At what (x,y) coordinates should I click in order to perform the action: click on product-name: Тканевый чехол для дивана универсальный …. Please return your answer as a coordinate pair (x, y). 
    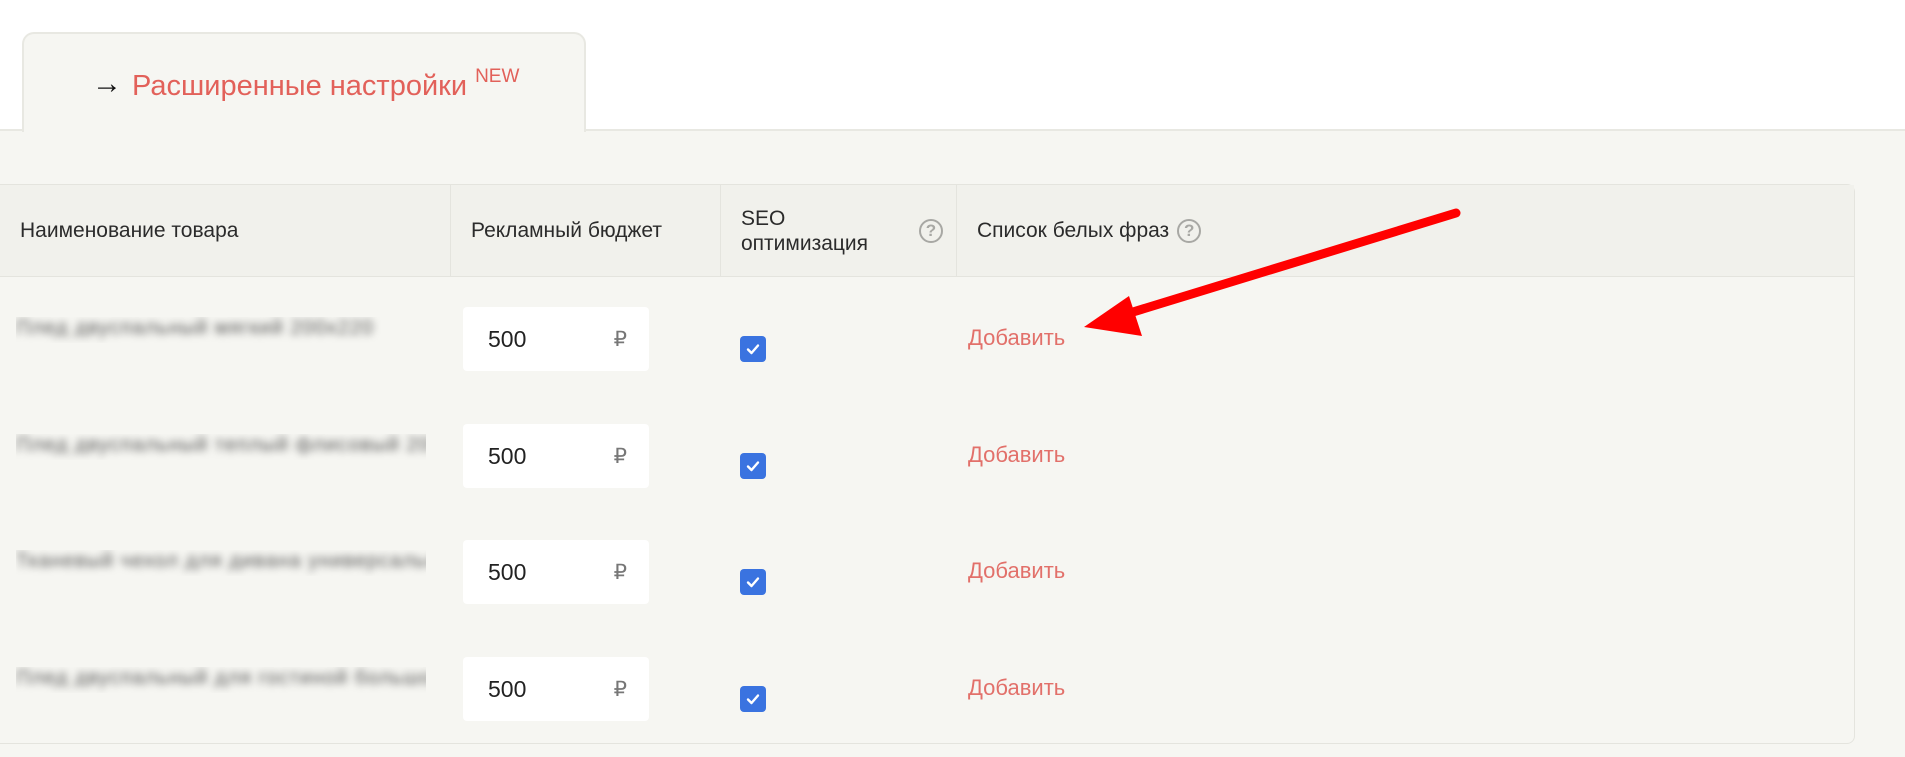
    Looking at the image, I should click on (221, 561).